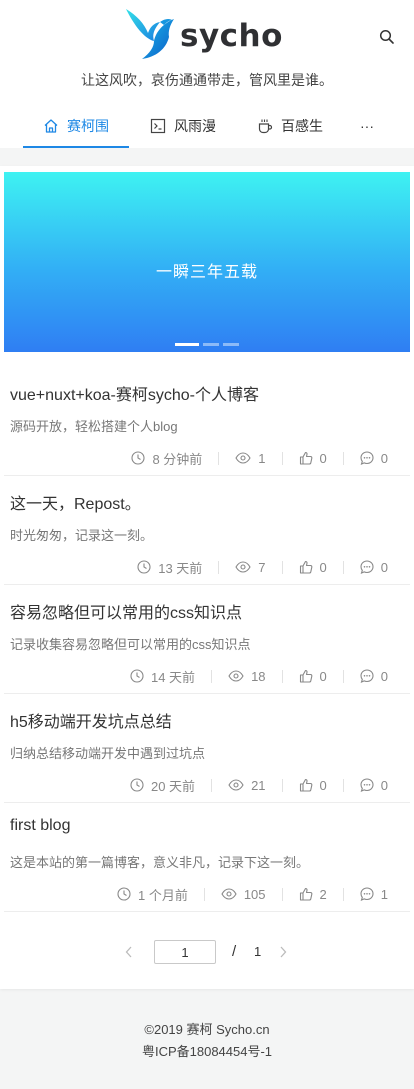  Describe the element at coordinates (51, 126) in the screenshot. I see `home-icon` at that location.